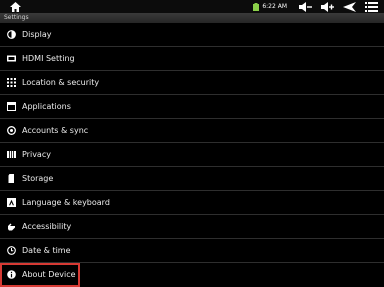 The width and height of the screenshot is (384, 287). I want to click on settings-item-date-time: Date & time, so click(192, 251).